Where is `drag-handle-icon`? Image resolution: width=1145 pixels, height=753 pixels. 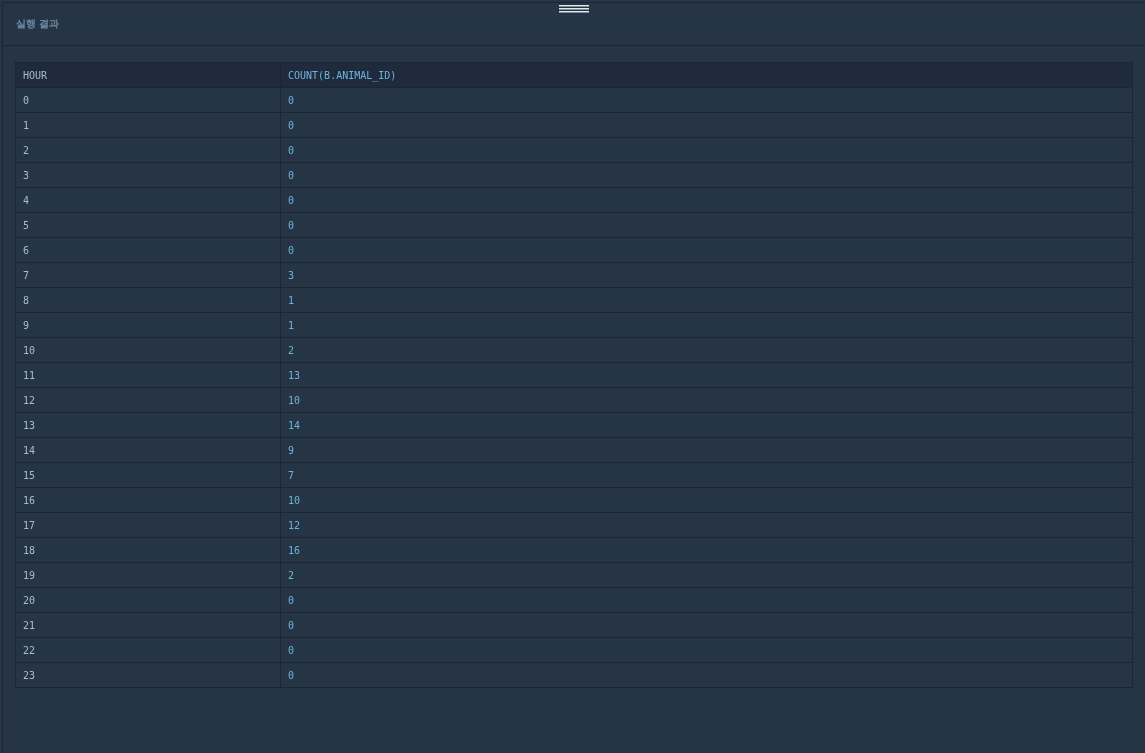 drag-handle-icon is located at coordinates (574, 9).